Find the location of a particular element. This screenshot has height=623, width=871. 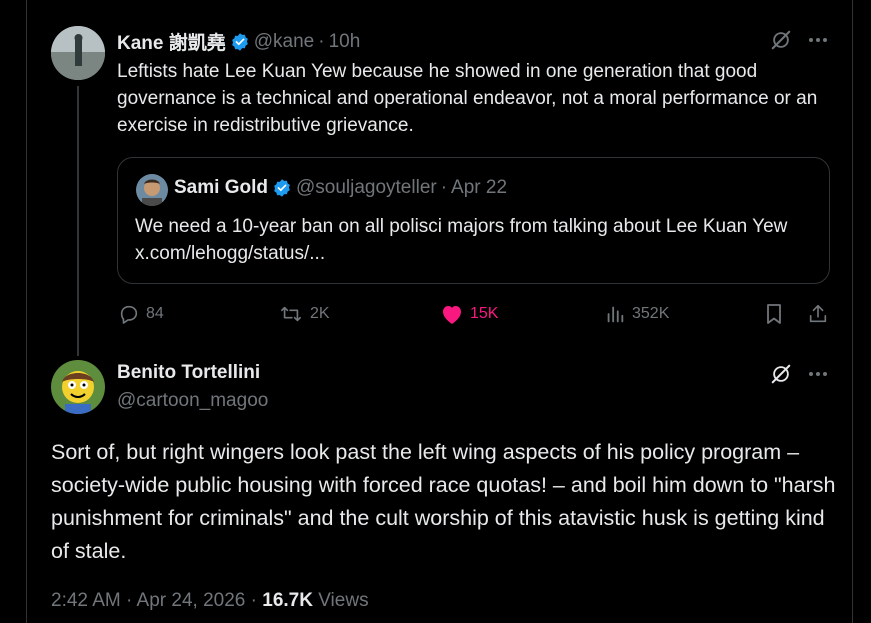

sami-gold-avatar is located at coordinates (152, 190).